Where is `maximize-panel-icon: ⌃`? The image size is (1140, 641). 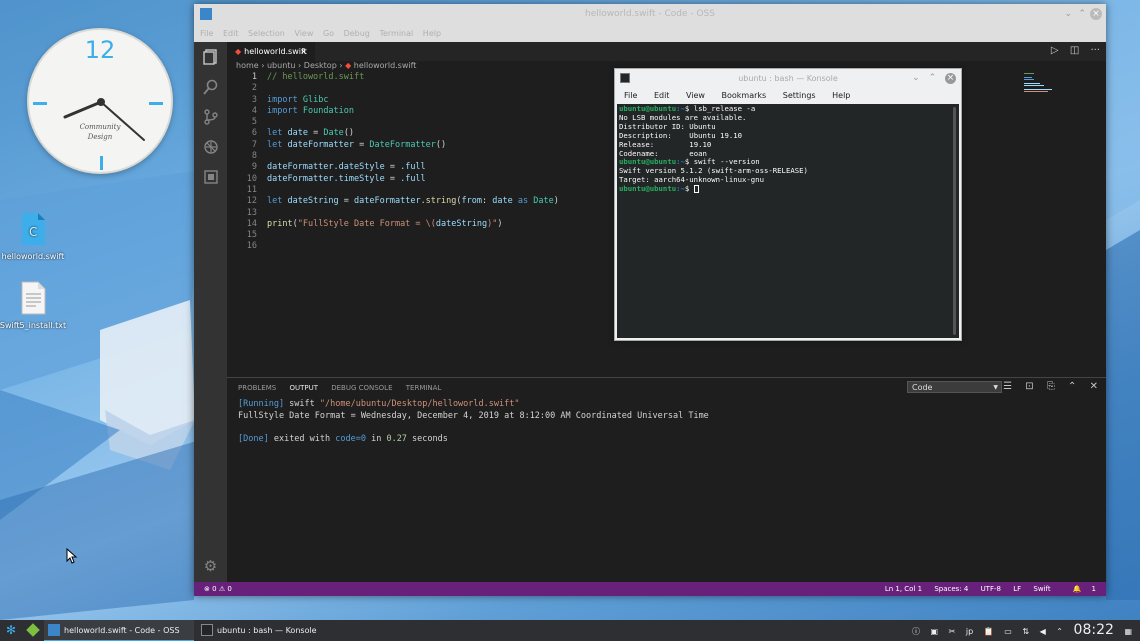
maximize-panel-icon: ⌃ is located at coordinates (1072, 386).